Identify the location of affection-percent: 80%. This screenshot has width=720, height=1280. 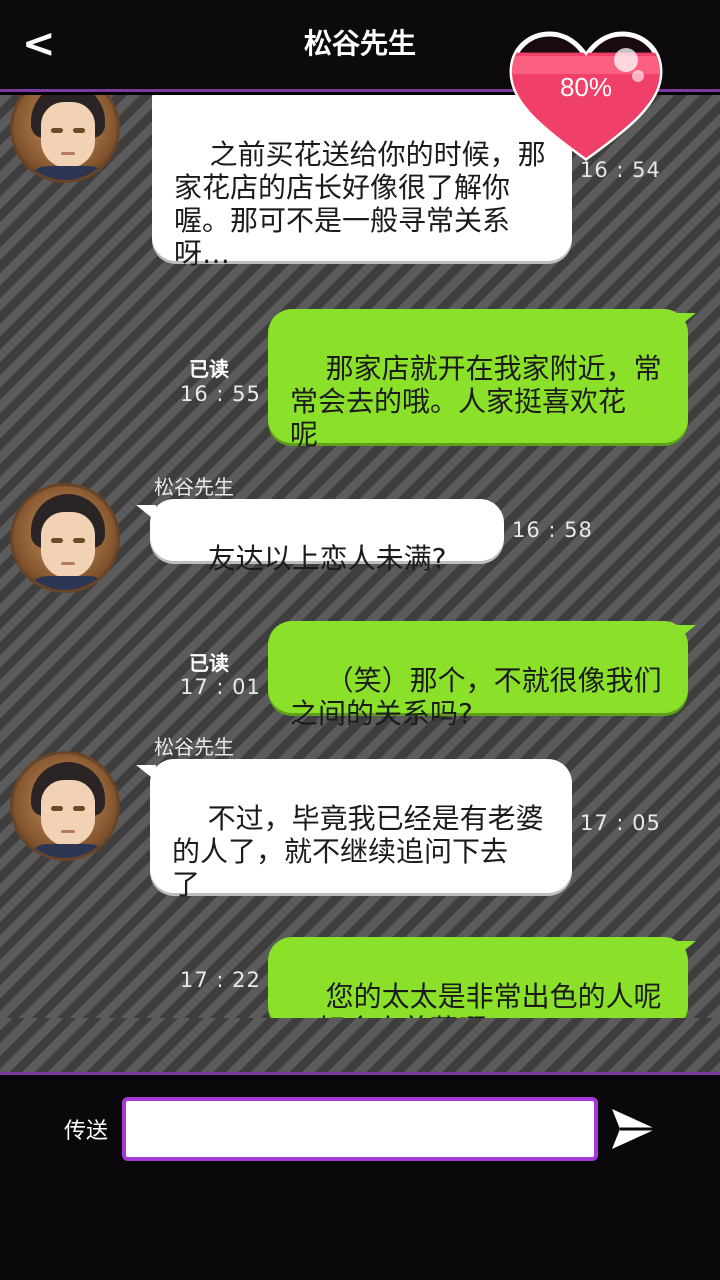
(586, 87).